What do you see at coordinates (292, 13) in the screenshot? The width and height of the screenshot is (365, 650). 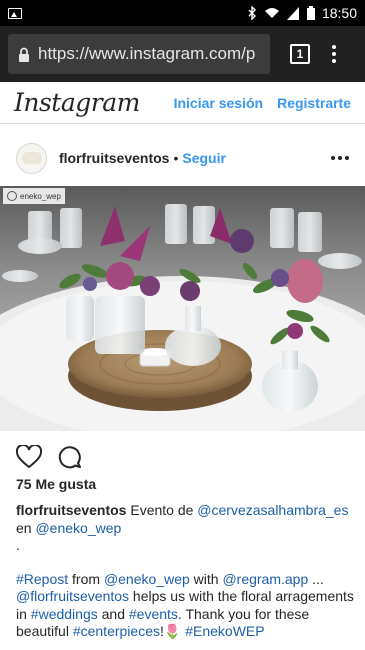 I see `signal-icon` at bounding box center [292, 13].